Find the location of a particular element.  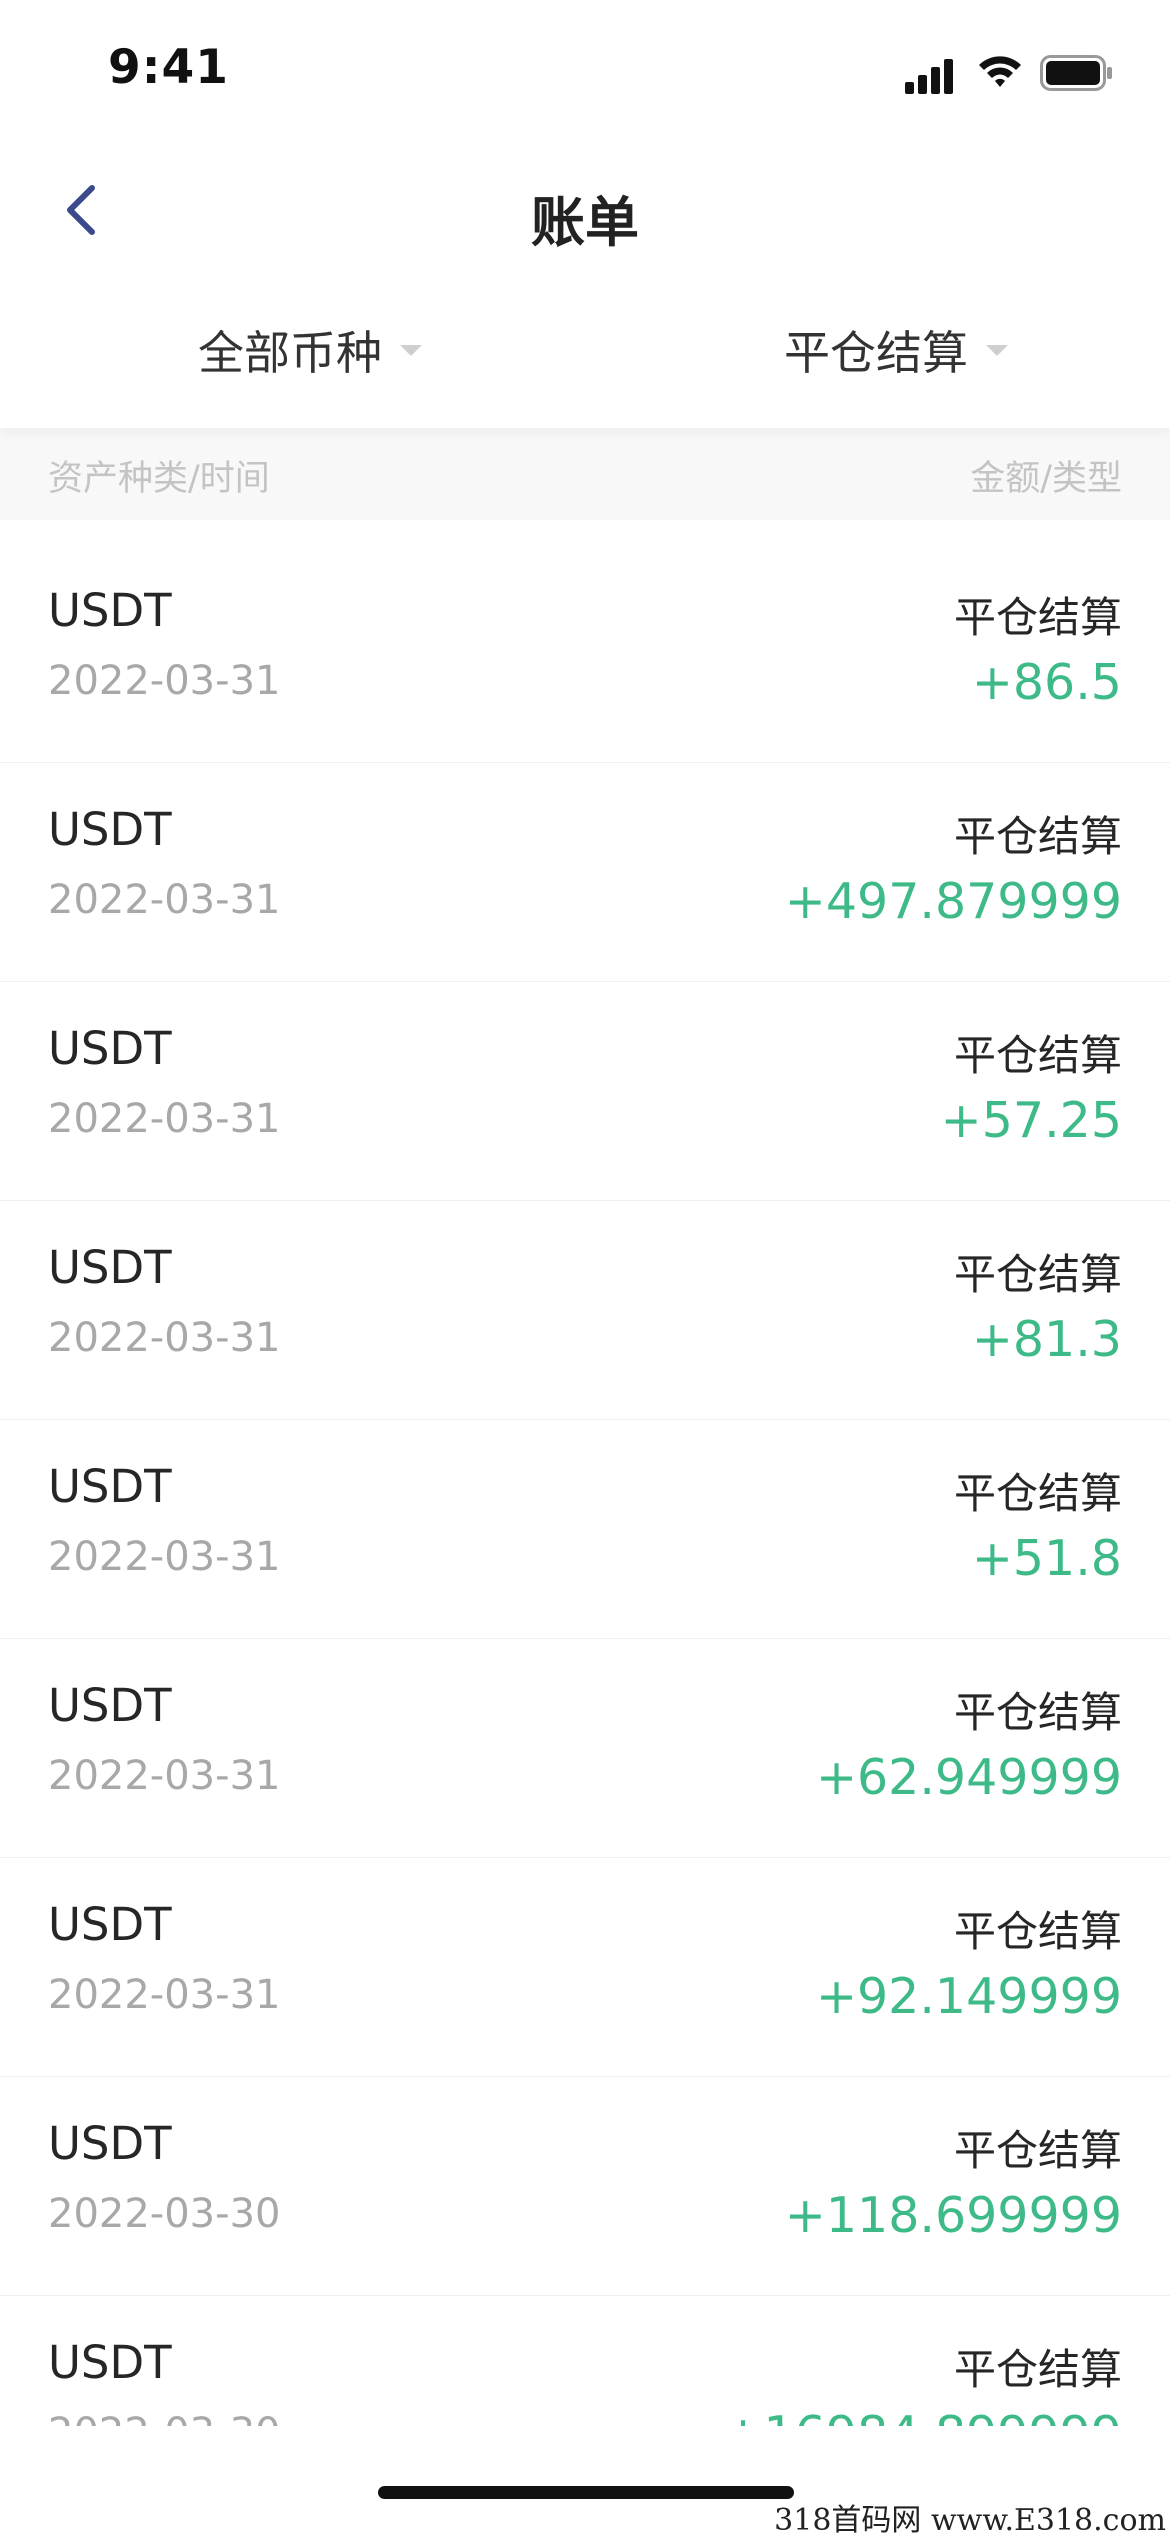

battery-icon is located at coordinates (1076, 73).